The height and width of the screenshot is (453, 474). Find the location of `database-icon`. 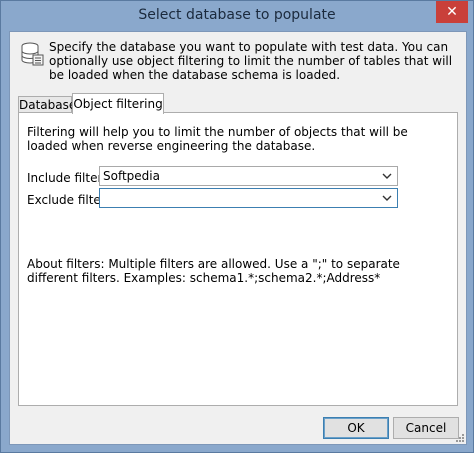

database-icon is located at coordinates (32, 54).